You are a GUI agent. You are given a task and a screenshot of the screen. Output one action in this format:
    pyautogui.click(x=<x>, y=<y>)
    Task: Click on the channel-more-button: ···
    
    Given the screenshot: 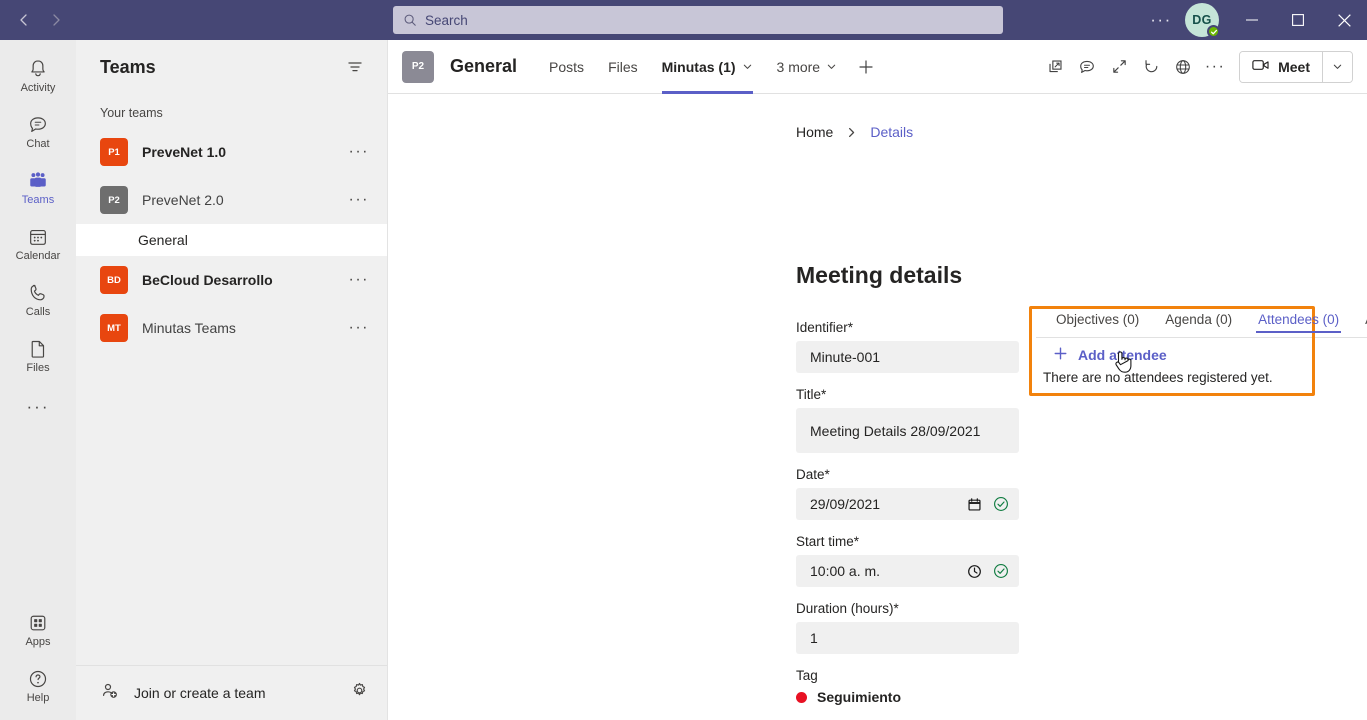 What is the action you would take?
    pyautogui.click(x=1215, y=67)
    